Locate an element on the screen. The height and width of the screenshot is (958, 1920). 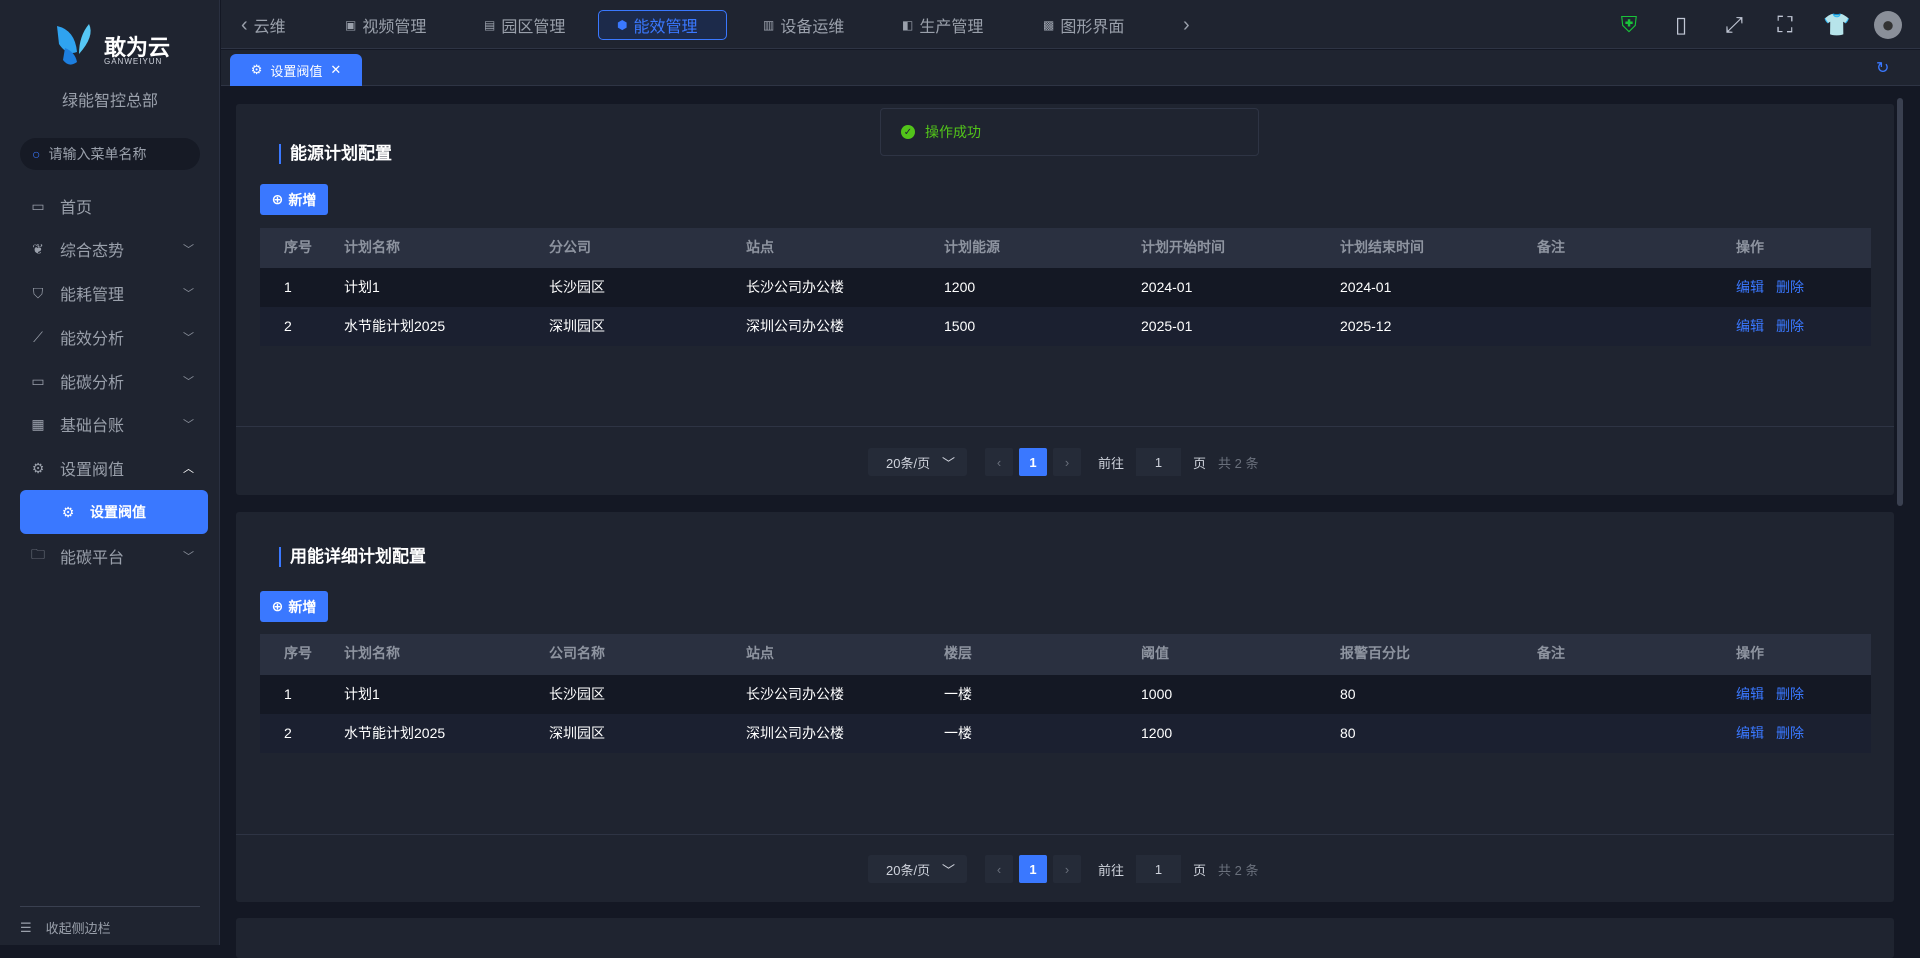
sidebar-item-carbon-analysis: ▭ 能碳分析 ﹀ is located at coordinates (110, 381).